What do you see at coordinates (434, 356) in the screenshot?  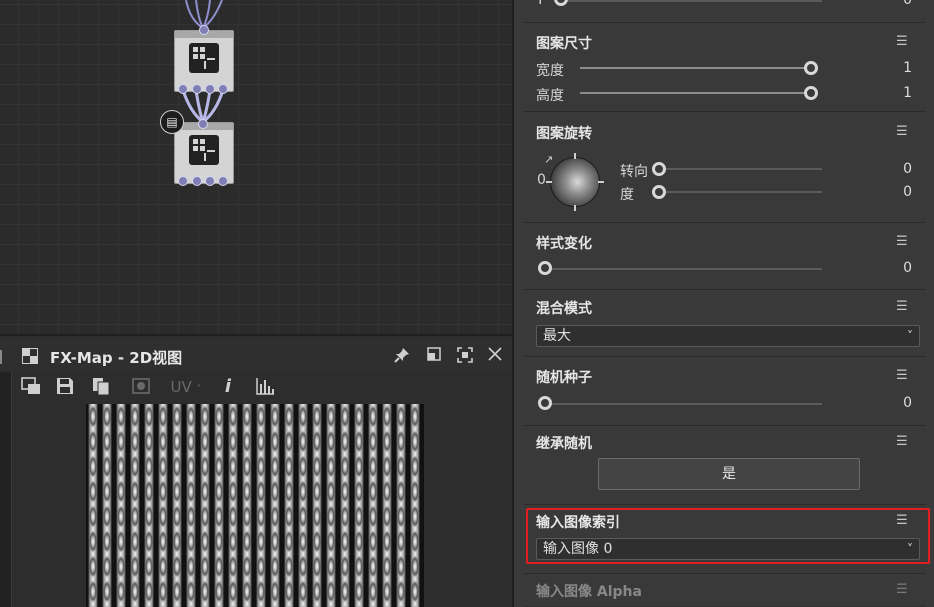 I see `maximize-icon` at bounding box center [434, 356].